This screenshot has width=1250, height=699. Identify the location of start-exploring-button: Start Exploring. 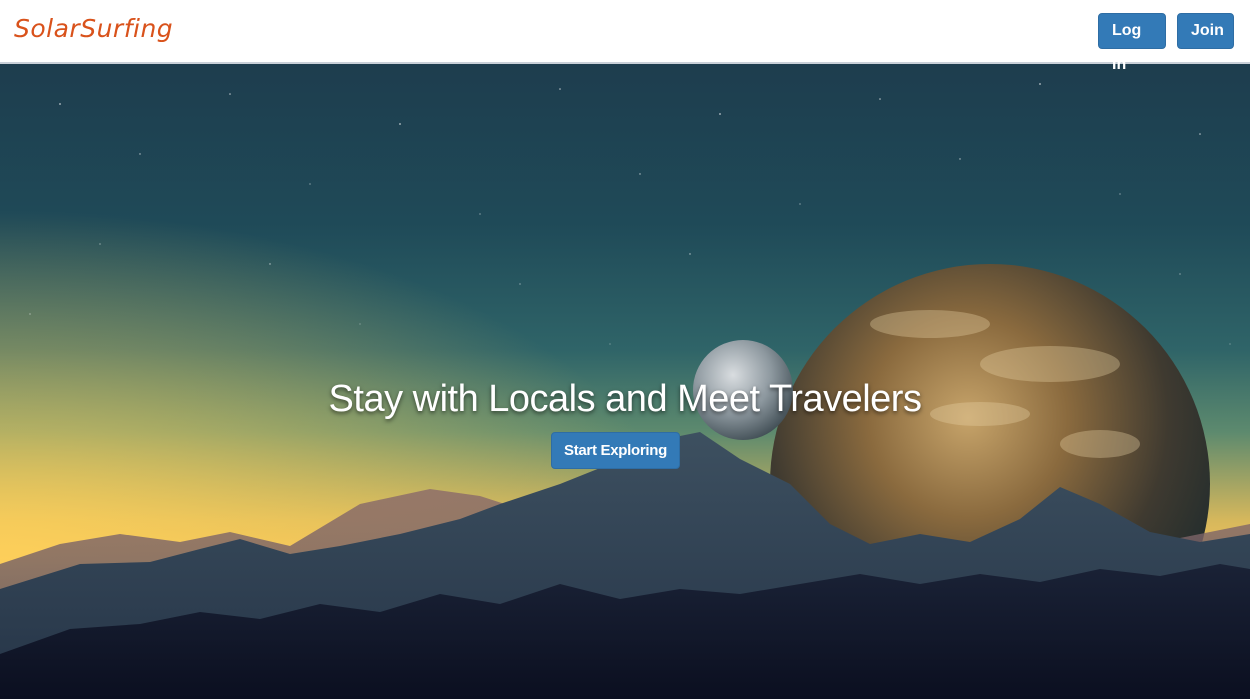
(615, 450).